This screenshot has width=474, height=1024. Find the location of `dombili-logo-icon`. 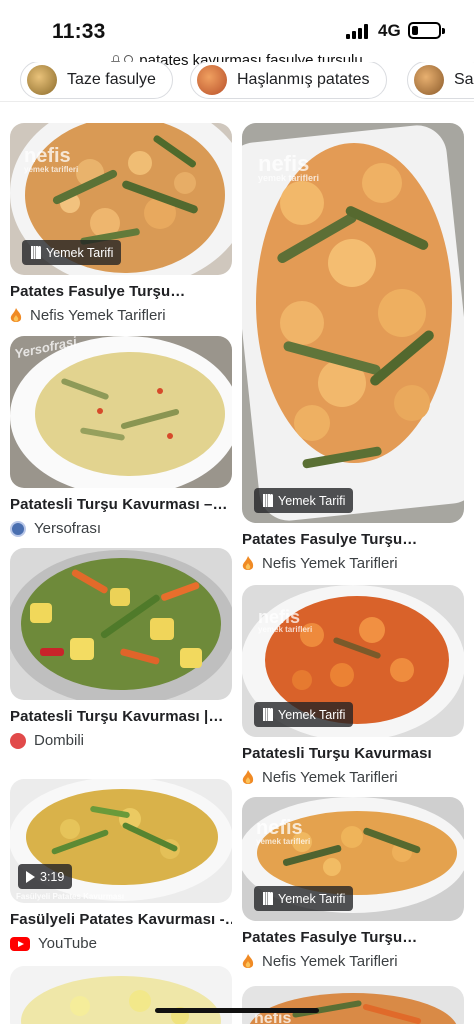

dombili-logo-icon is located at coordinates (18, 740).